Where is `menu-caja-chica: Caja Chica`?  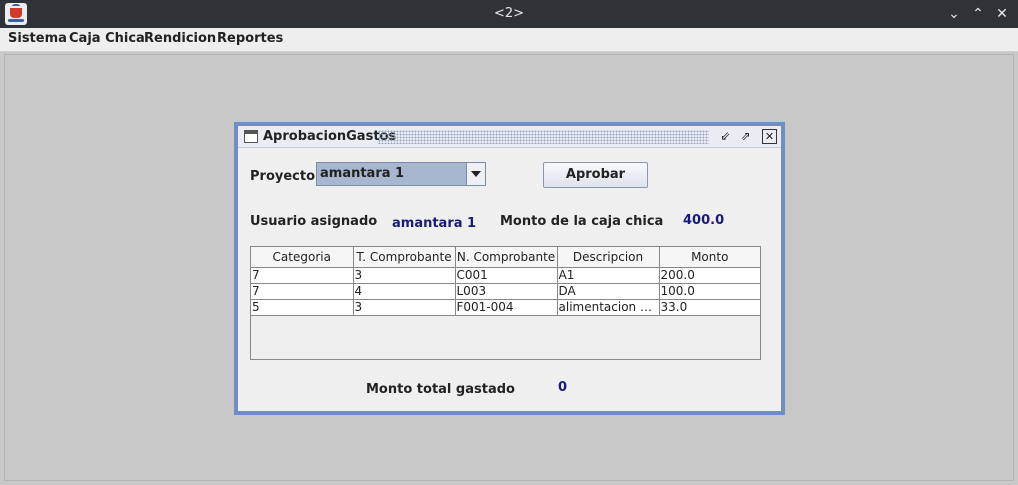
menu-caja-chica: Caja Chica is located at coordinates (107, 38).